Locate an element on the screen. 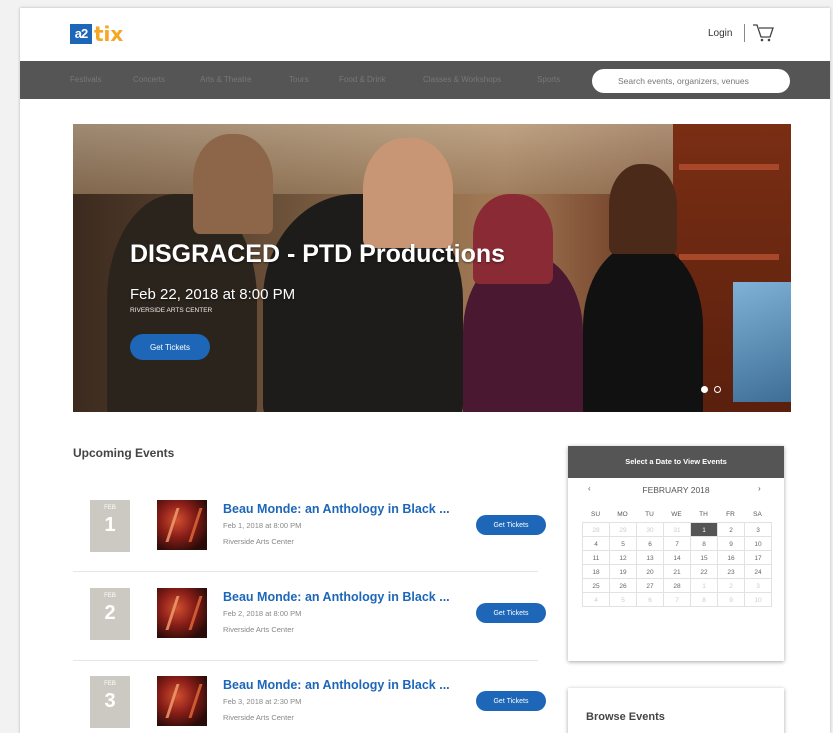 The width and height of the screenshot is (833, 733). browse-events-title: Browse Events is located at coordinates (625, 717).